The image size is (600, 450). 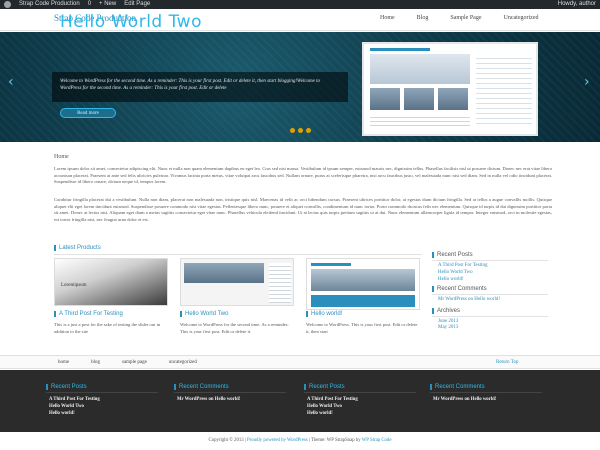 I want to click on read-more-button: Read more, so click(x=88, y=113).